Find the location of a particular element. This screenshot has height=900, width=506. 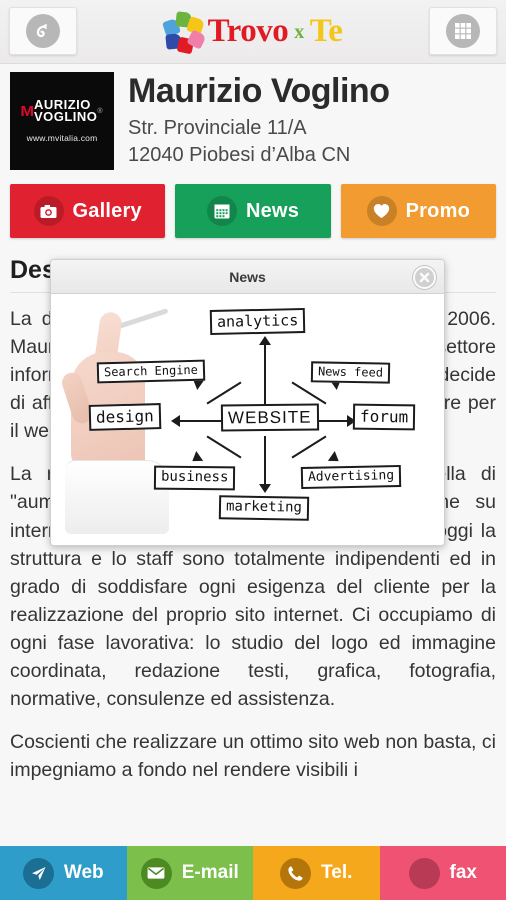

diagram-node-forum: forum is located at coordinates (384, 417).